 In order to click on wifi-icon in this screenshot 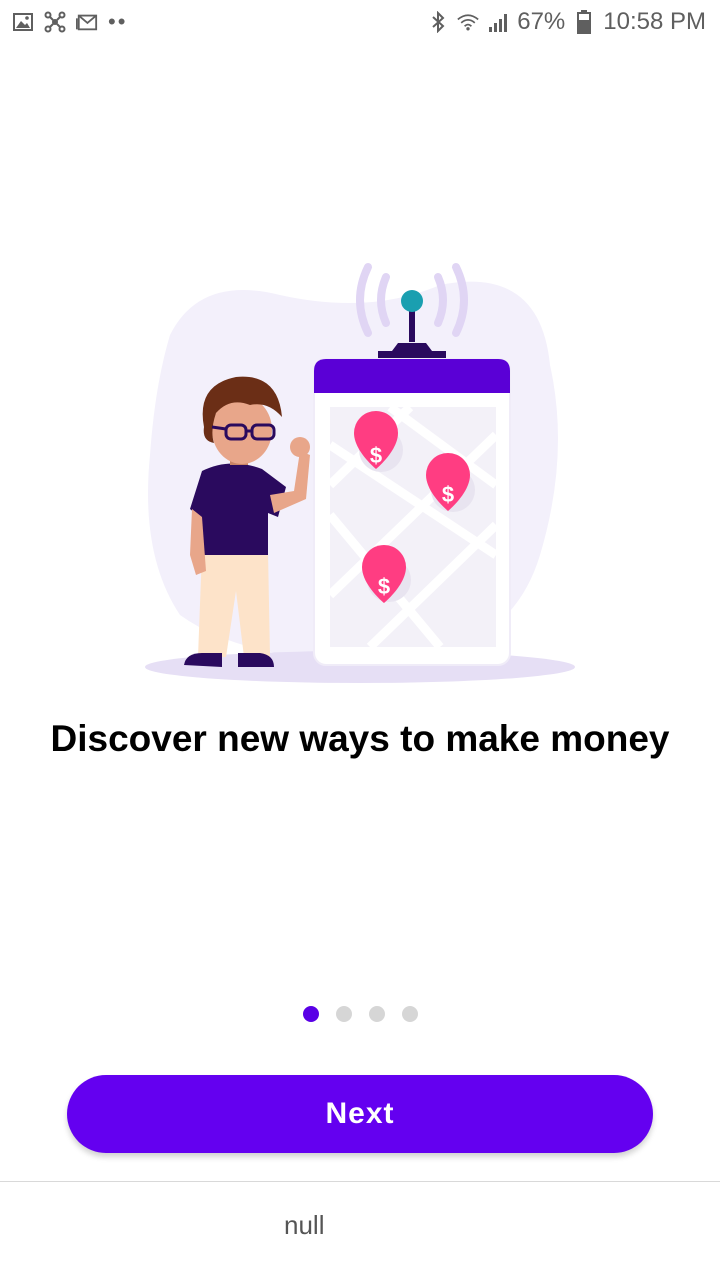, I will do `click(468, 22)`.